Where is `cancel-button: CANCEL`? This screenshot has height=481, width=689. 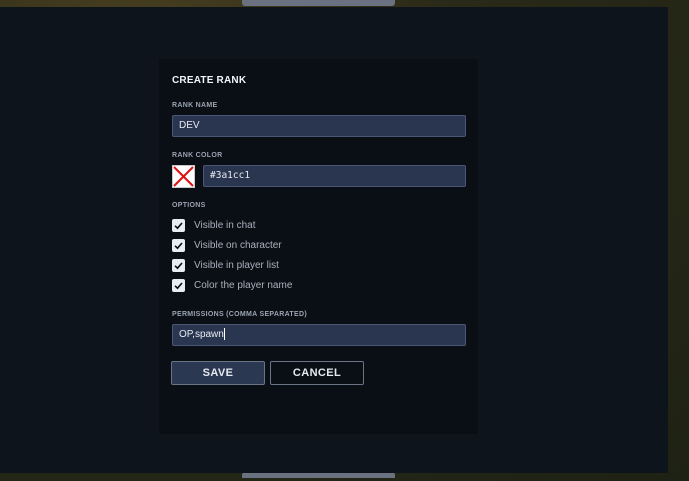 cancel-button: CANCEL is located at coordinates (317, 373).